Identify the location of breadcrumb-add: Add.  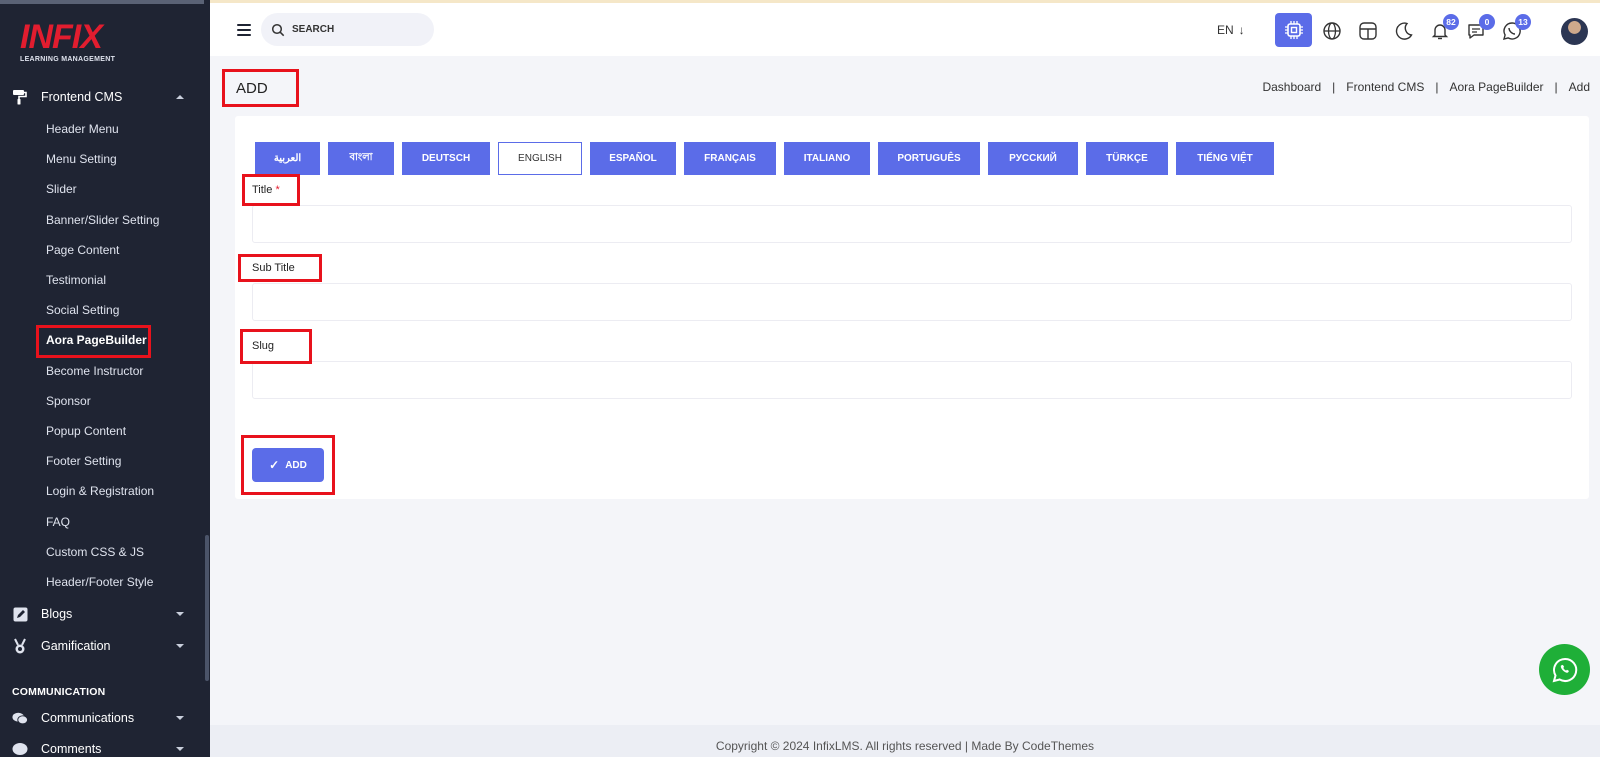
(1579, 87).